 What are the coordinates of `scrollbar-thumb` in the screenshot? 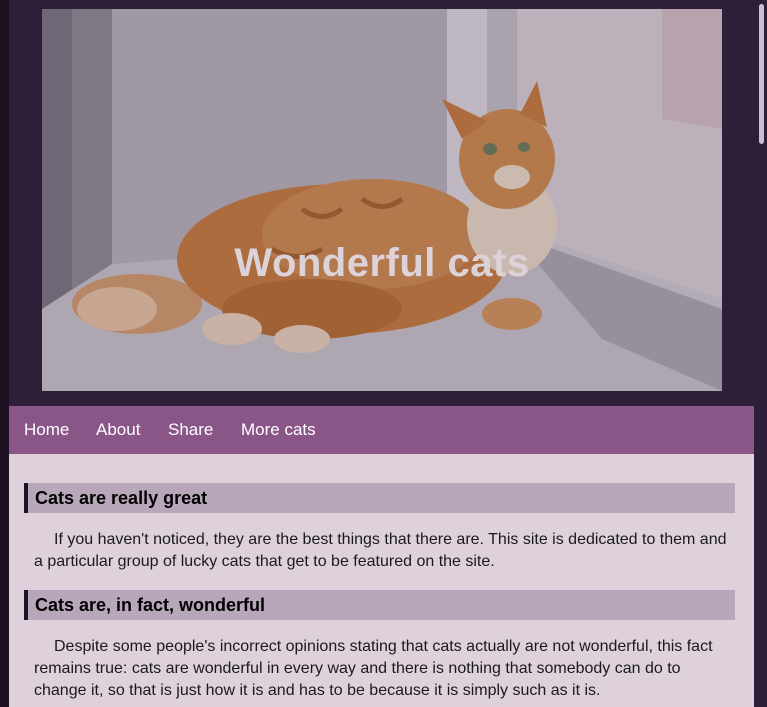 It's located at (761, 74).